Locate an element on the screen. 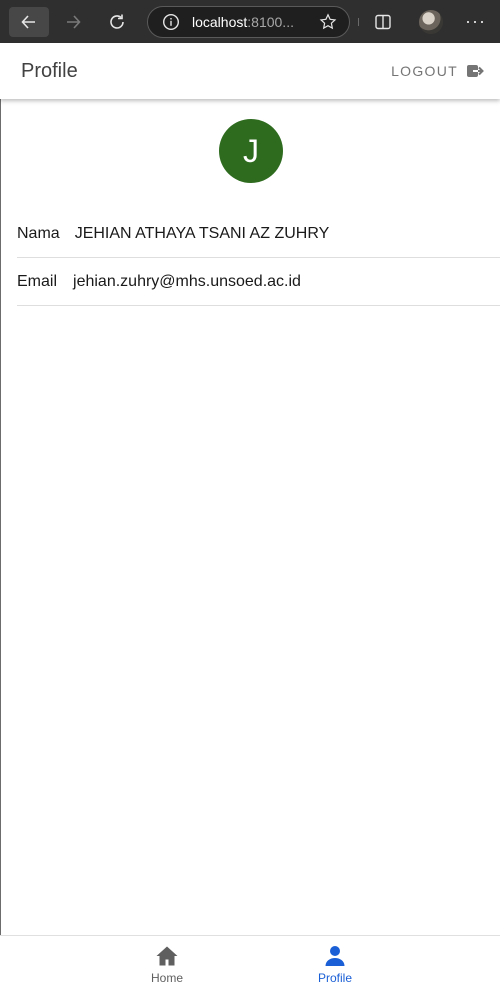 The width and height of the screenshot is (500, 992). forward-button is located at coordinates (73, 22).